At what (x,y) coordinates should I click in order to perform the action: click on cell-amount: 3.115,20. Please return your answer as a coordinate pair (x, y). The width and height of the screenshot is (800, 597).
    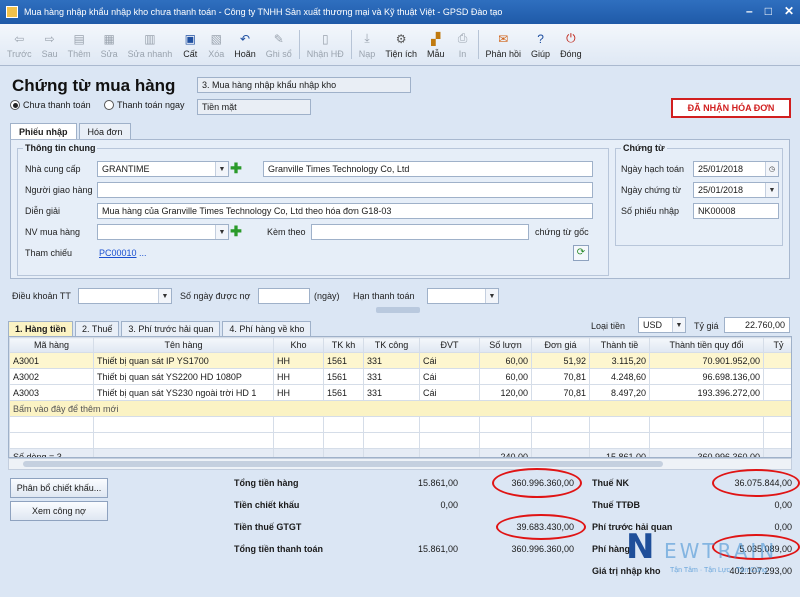
    Looking at the image, I should click on (619, 360).